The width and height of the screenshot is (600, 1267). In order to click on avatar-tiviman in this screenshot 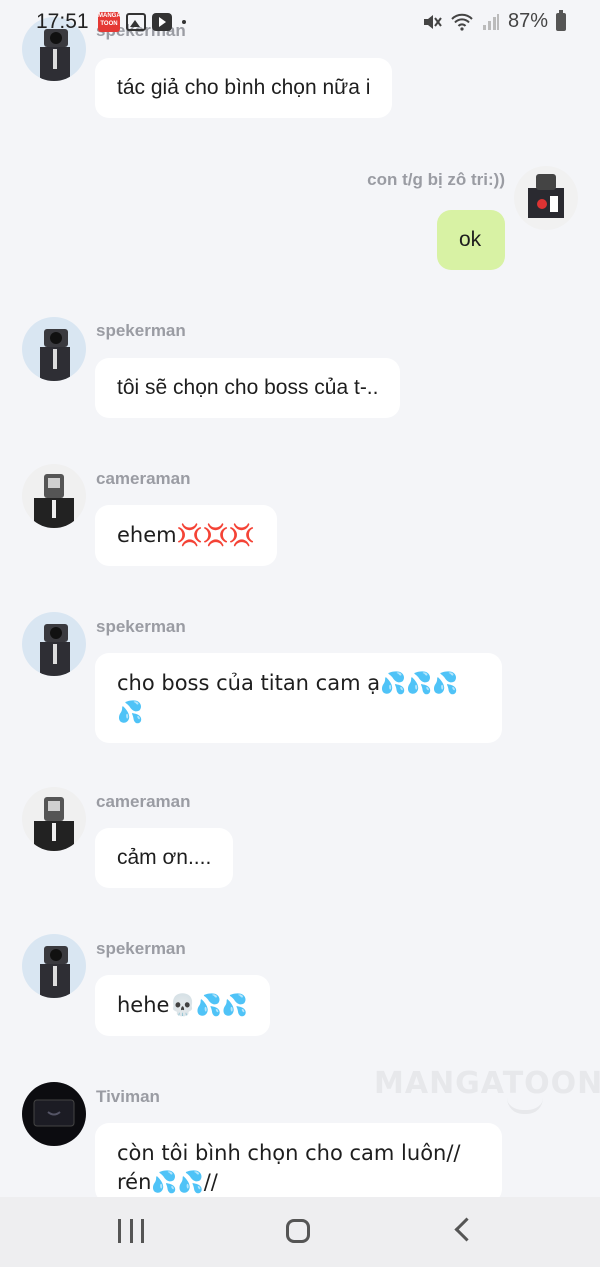, I will do `click(54, 1114)`.